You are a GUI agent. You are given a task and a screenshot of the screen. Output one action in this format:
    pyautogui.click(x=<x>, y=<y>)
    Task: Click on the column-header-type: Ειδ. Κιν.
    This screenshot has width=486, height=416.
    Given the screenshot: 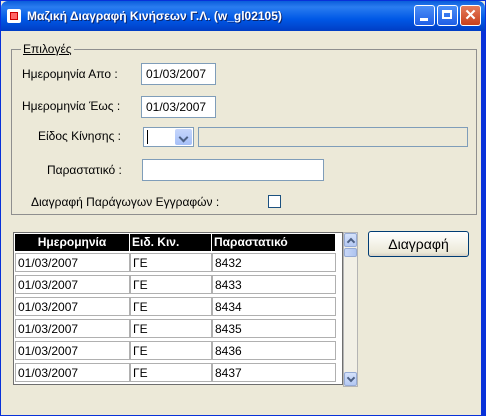 What is the action you would take?
    pyautogui.click(x=170, y=242)
    